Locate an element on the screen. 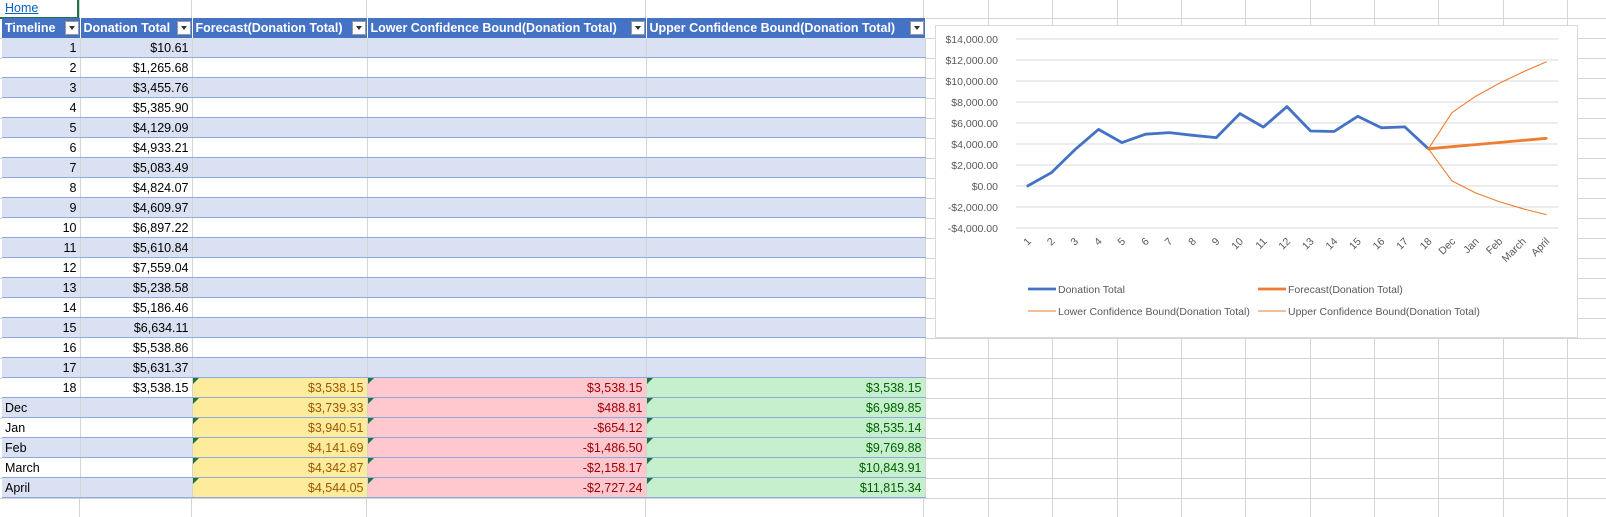 The image size is (1606, 517). table-cell: $10.61 is located at coordinates (136, 48).